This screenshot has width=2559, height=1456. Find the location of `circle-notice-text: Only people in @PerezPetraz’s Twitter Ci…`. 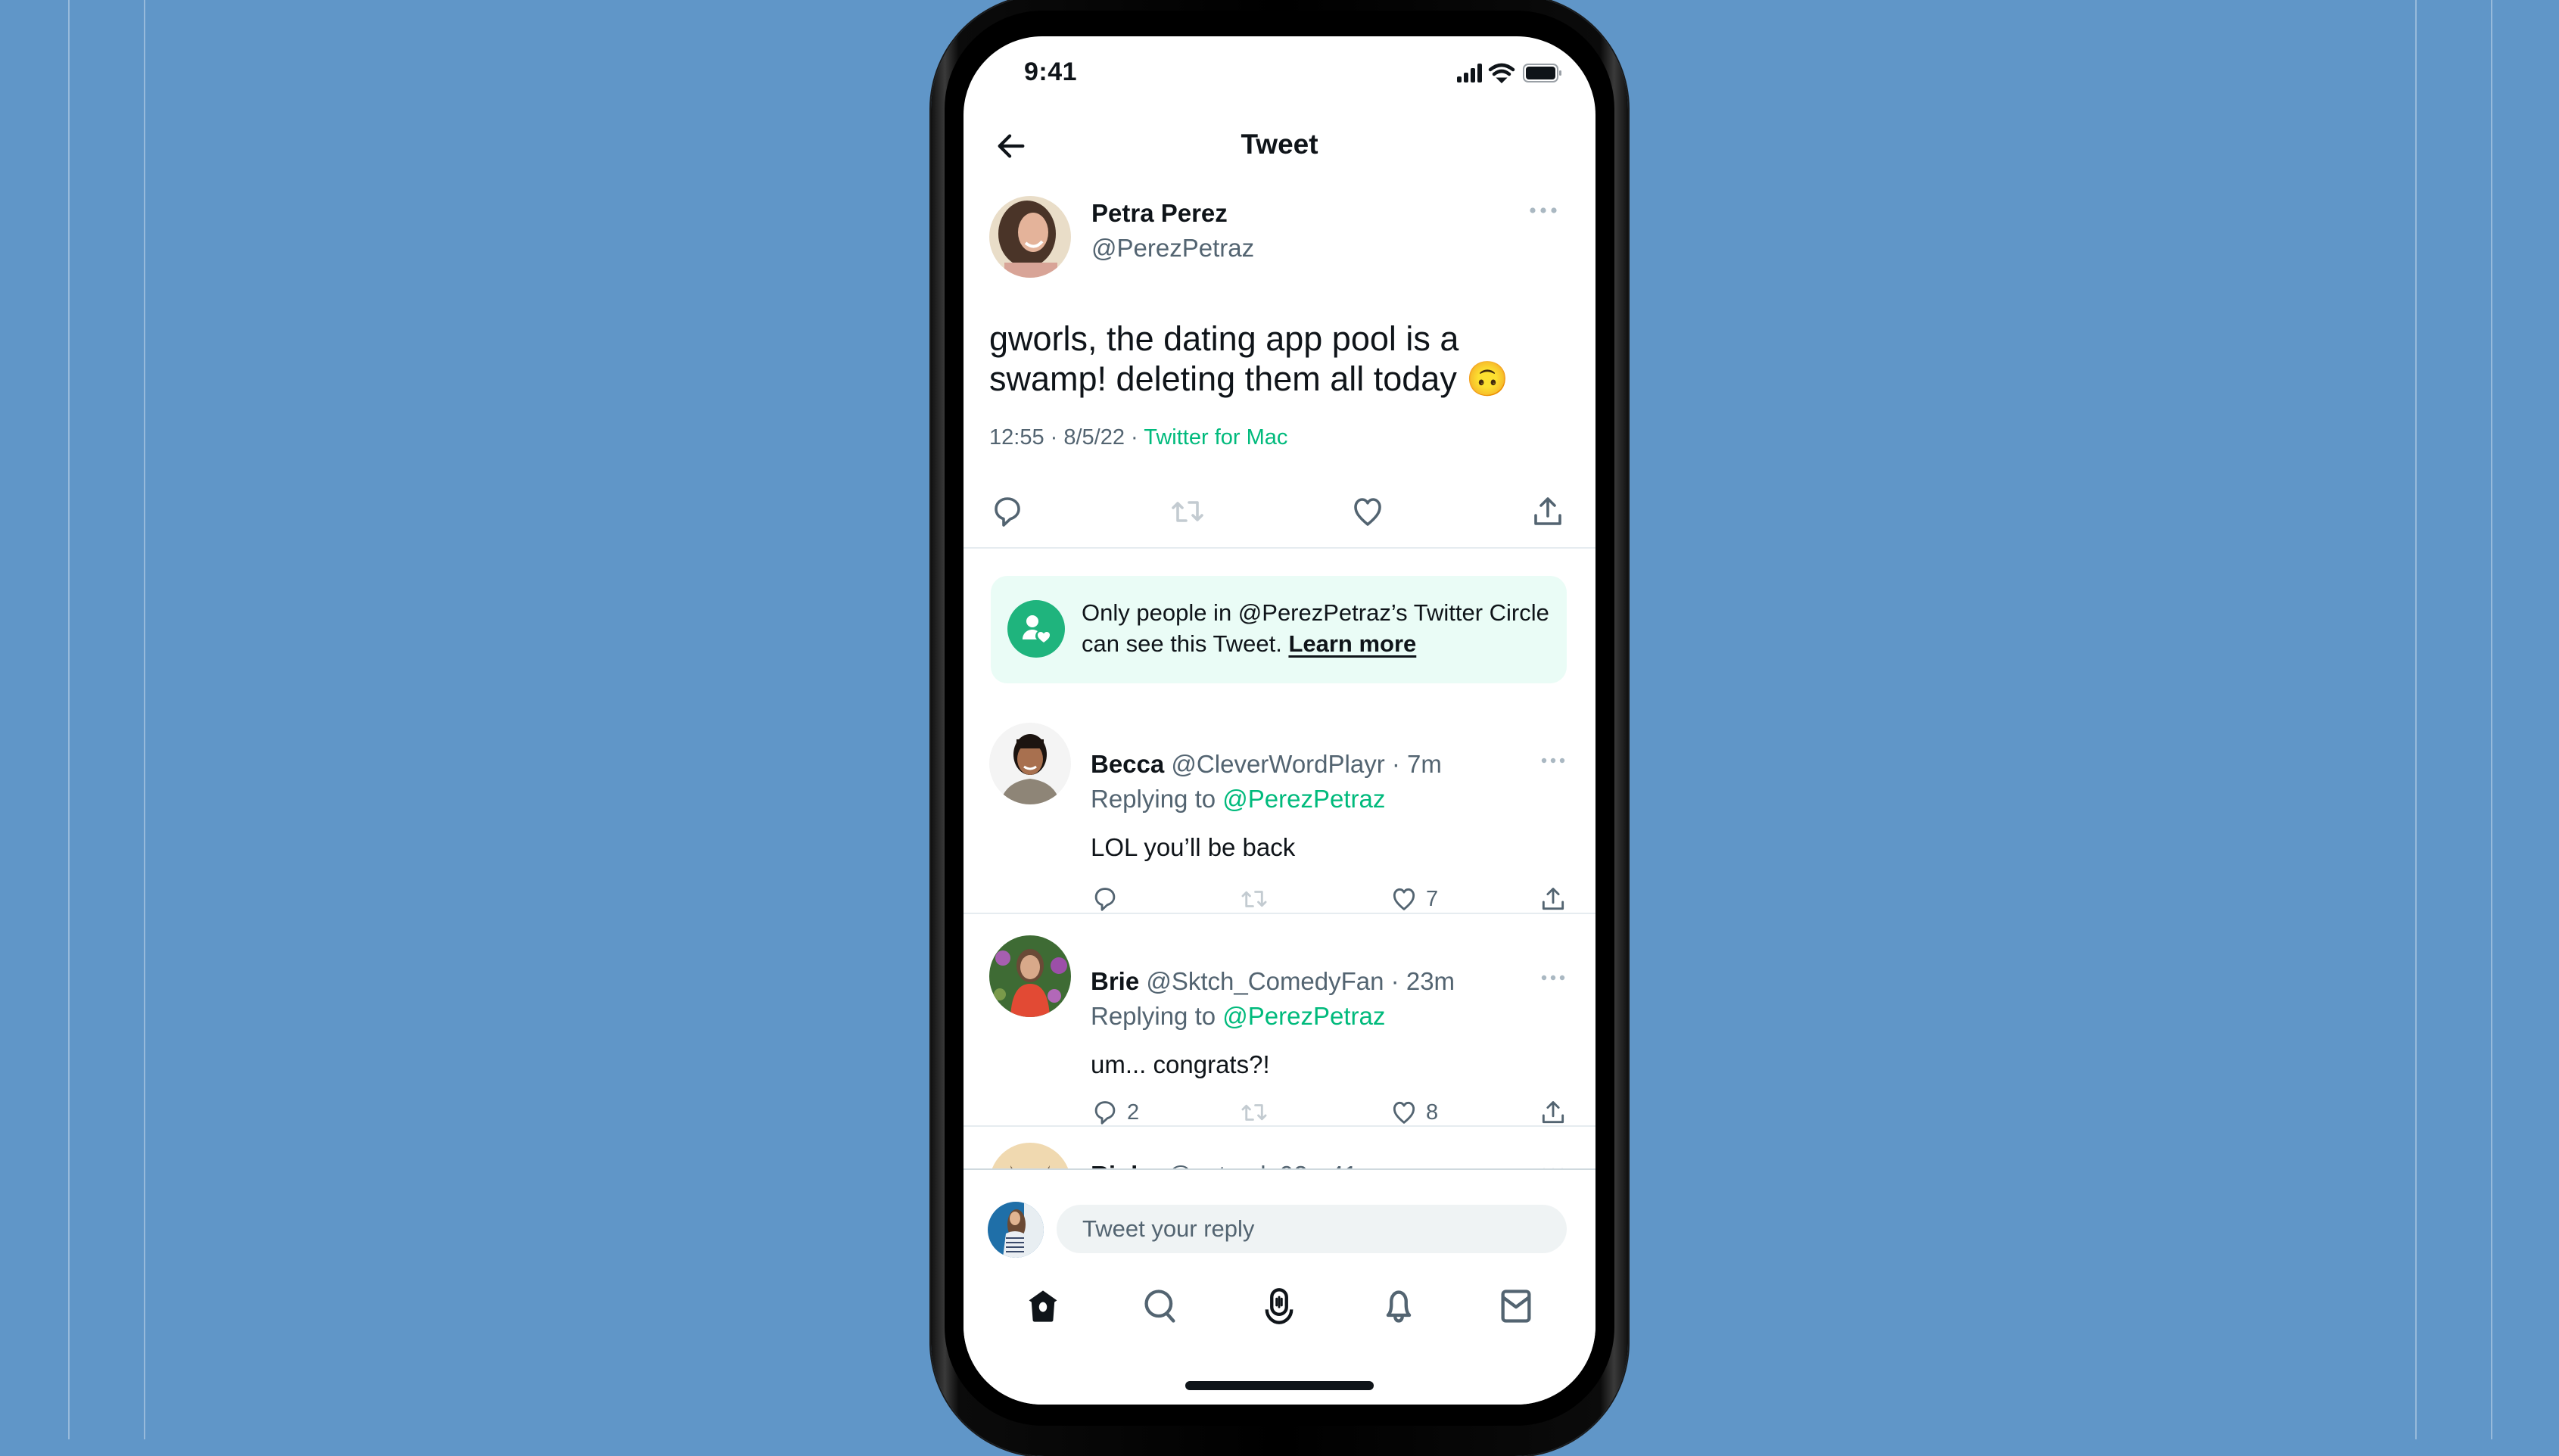

circle-notice-text: Only people in @PerezPetraz’s Twitter Ci… is located at coordinates (1316, 628).